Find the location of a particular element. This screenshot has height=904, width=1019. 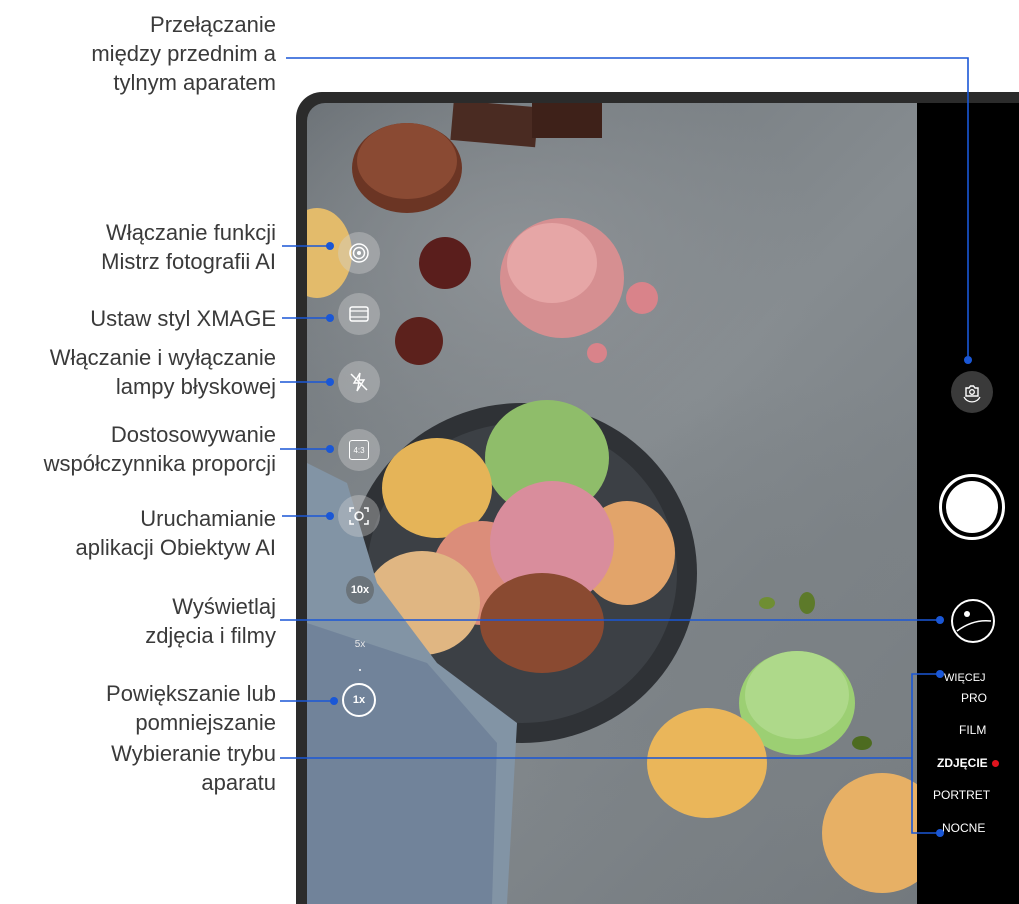

dot-mode-bottom is located at coordinates (940, 833).